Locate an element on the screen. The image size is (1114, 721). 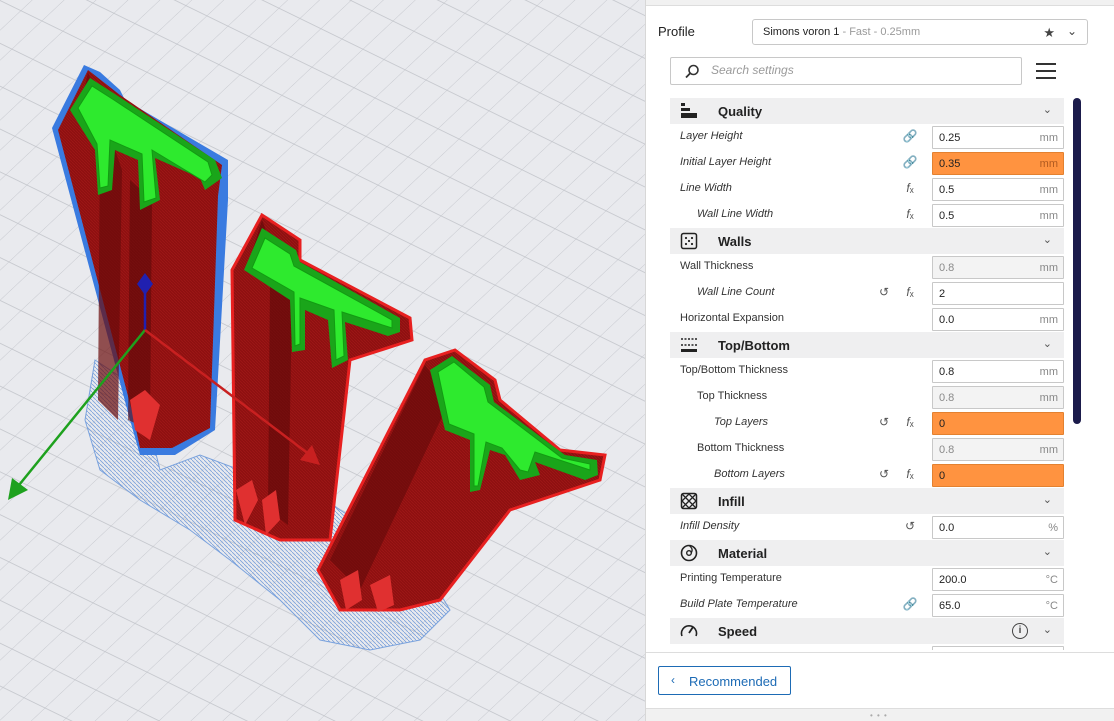
category-title: Top/Bottom is located at coordinates (754, 345).